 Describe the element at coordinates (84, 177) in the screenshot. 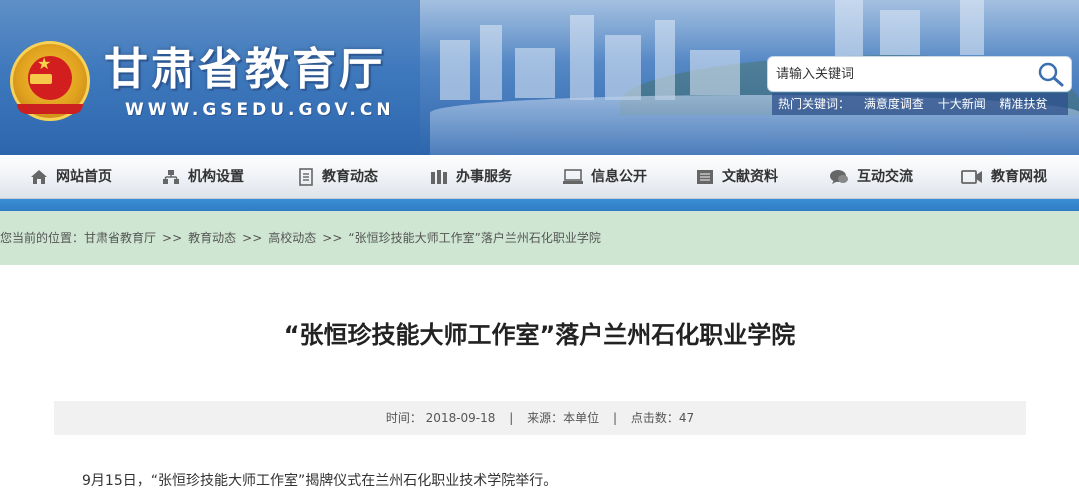

I see `nav-item-label: 网站首页` at that location.